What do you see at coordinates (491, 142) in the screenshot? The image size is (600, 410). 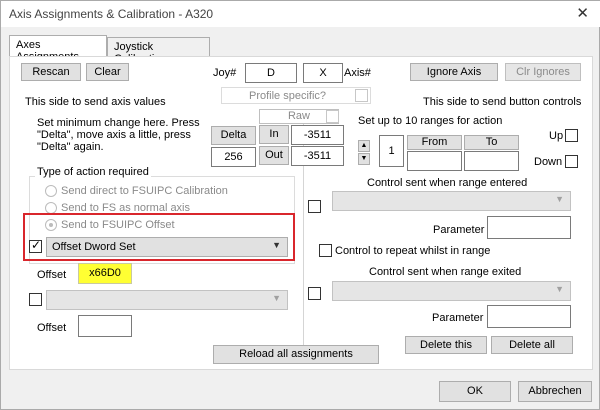 I see `to-button: To` at bounding box center [491, 142].